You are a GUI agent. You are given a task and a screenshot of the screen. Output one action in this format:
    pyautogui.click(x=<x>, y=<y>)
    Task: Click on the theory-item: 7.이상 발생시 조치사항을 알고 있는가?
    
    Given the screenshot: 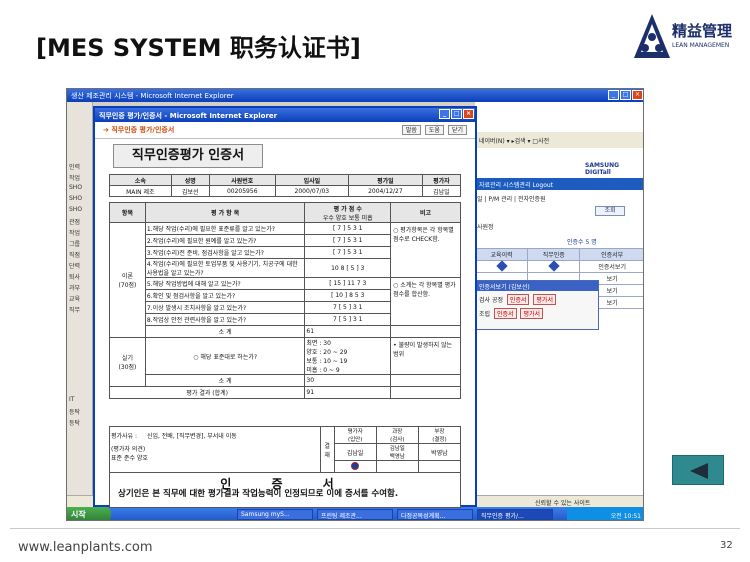 What is the action you would take?
    pyautogui.click(x=225, y=307)
    